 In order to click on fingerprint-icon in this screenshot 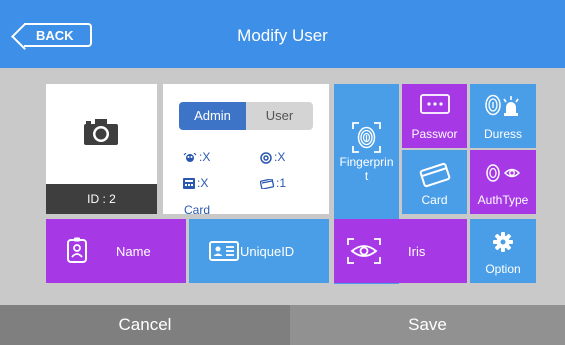, I will do `click(366, 137)`.